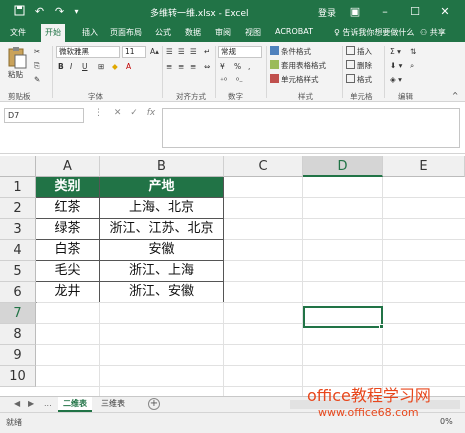 The height and width of the screenshot is (433, 465). What do you see at coordinates (18, 187) in the screenshot?
I see `row-header: 1` at bounding box center [18, 187].